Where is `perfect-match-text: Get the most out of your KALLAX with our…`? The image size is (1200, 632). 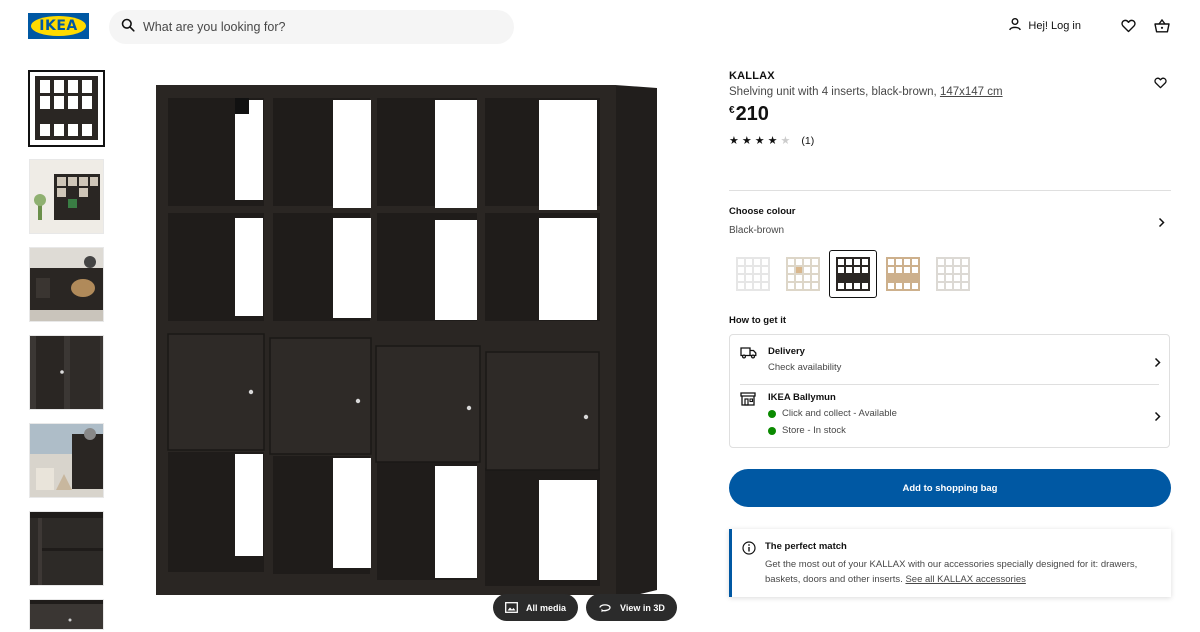 perfect-match-text: Get the most out of your KALLAX with our… is located at coordinates (965, 572).